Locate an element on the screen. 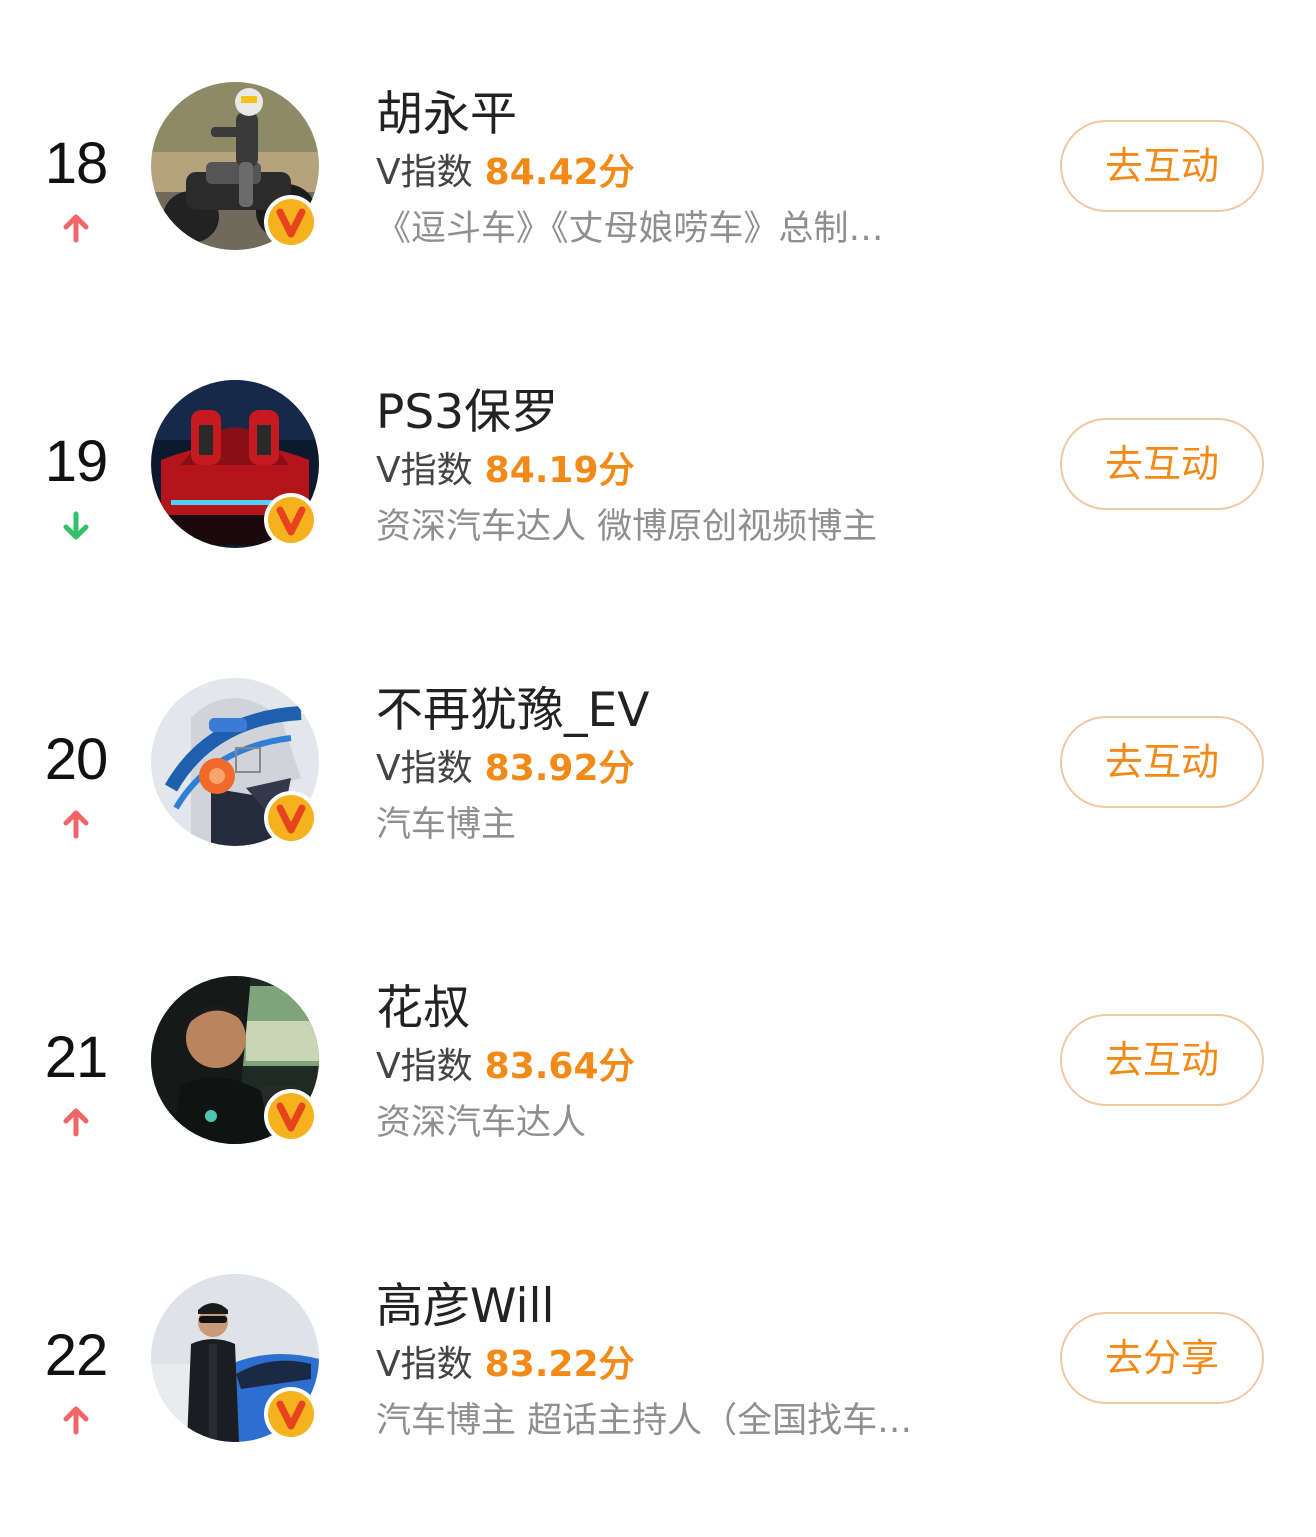 This screenshot has height=1537, width=1316. score-value: 83.22分 is located at coordinates (559, 1364).